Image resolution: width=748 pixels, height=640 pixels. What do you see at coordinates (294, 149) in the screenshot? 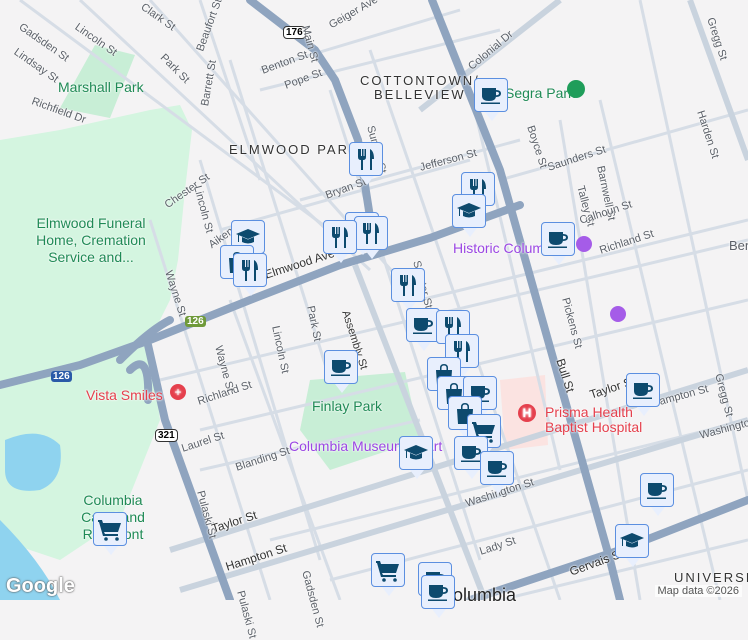
I see `neighborhood-label: ELMWOOD PARK` at bounding box center [294, 149].